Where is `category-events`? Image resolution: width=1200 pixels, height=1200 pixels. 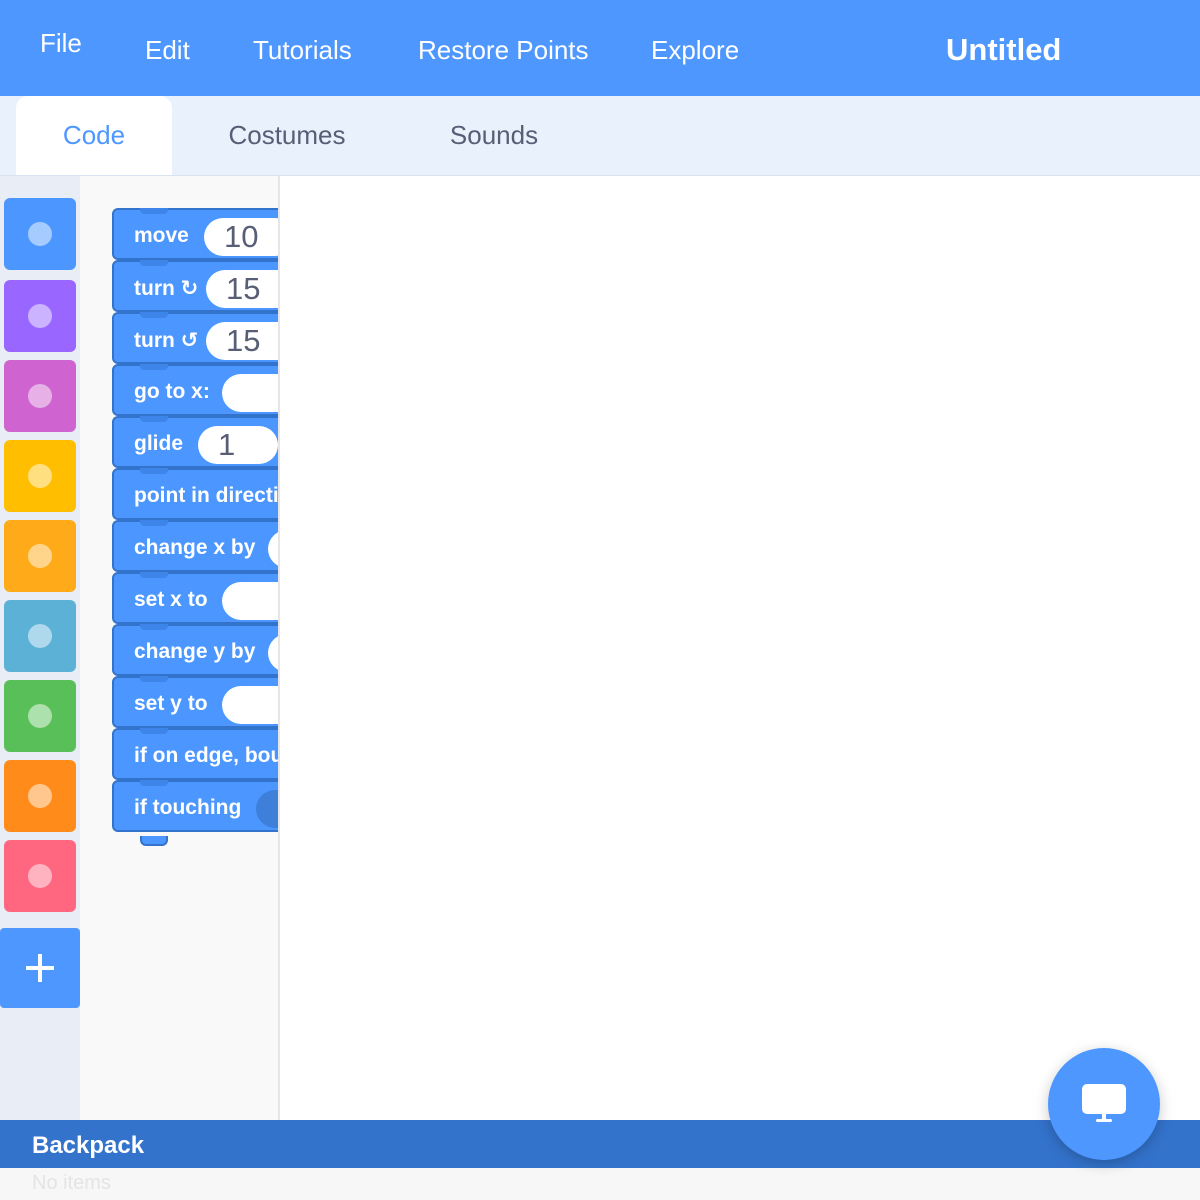
category-events is located at coordinates (40, 476).